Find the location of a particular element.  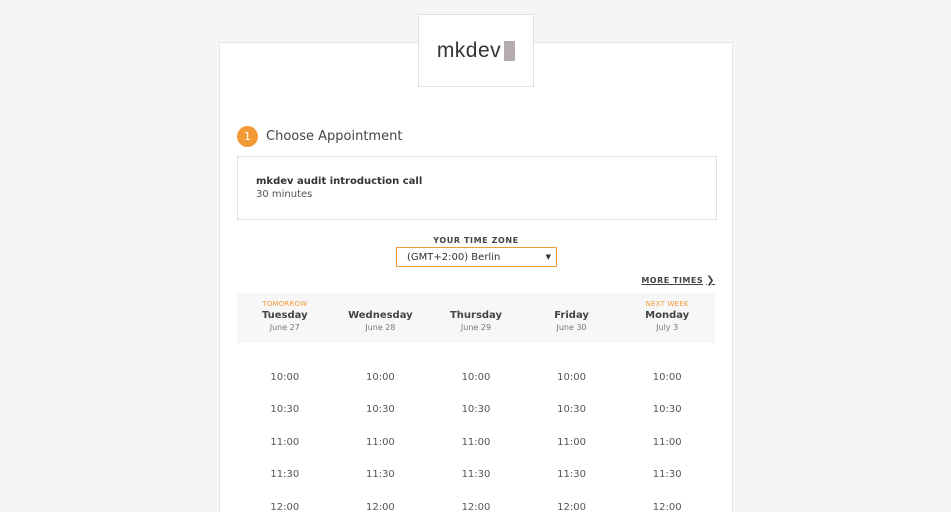

timezone-value: (GMT+2:00) Berlin is located at coordinates (454, 257).